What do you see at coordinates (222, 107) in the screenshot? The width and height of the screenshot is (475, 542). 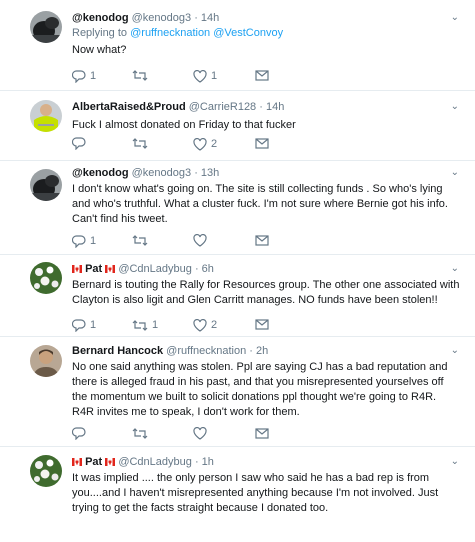 I see `user-handle: @CarrieR128` at bounding box center [222, 107].